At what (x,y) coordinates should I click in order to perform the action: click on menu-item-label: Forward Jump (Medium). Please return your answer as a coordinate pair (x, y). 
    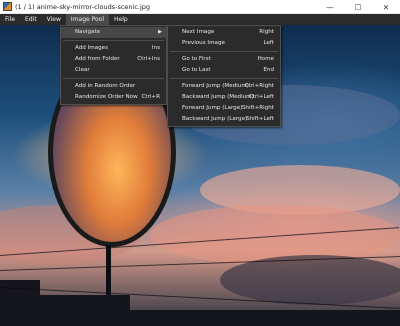
    Looking at the image, I should click on (215, 86).